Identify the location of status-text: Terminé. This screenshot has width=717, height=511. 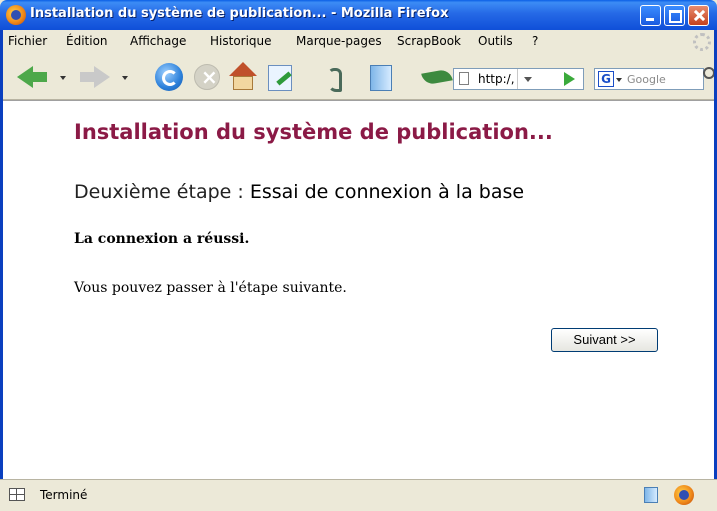
(64, 495).